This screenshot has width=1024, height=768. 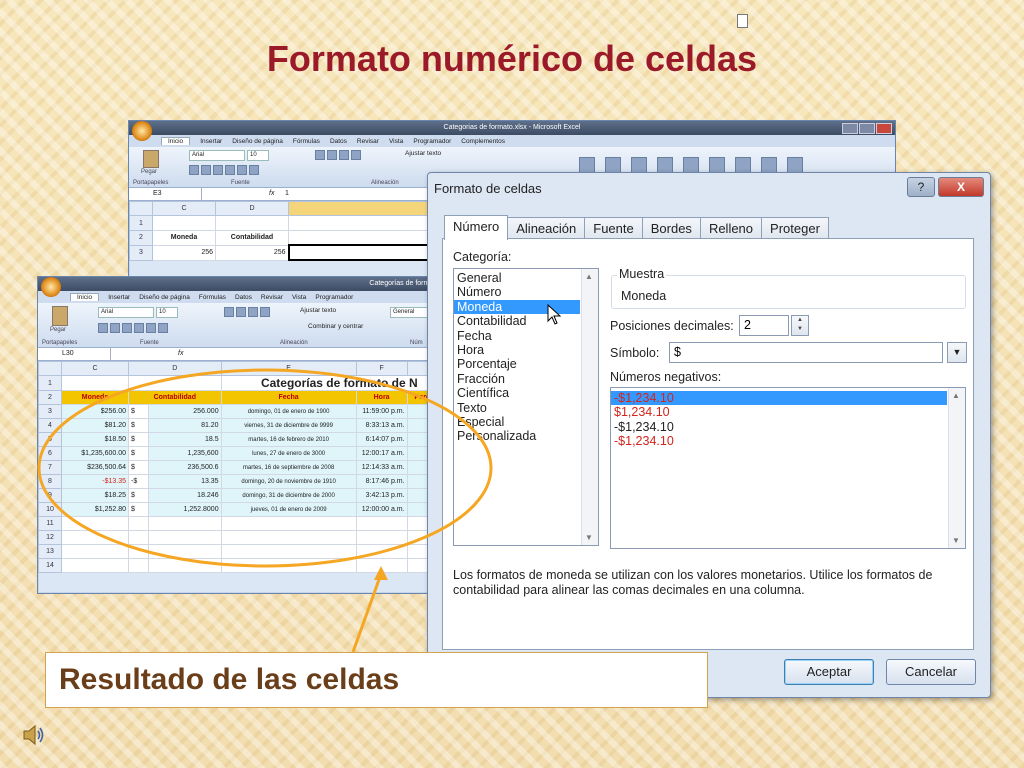 What do you see at coordinates (50, 383) in the screenshot?
I see `row-header: 1` at bounding box center [50, 383].